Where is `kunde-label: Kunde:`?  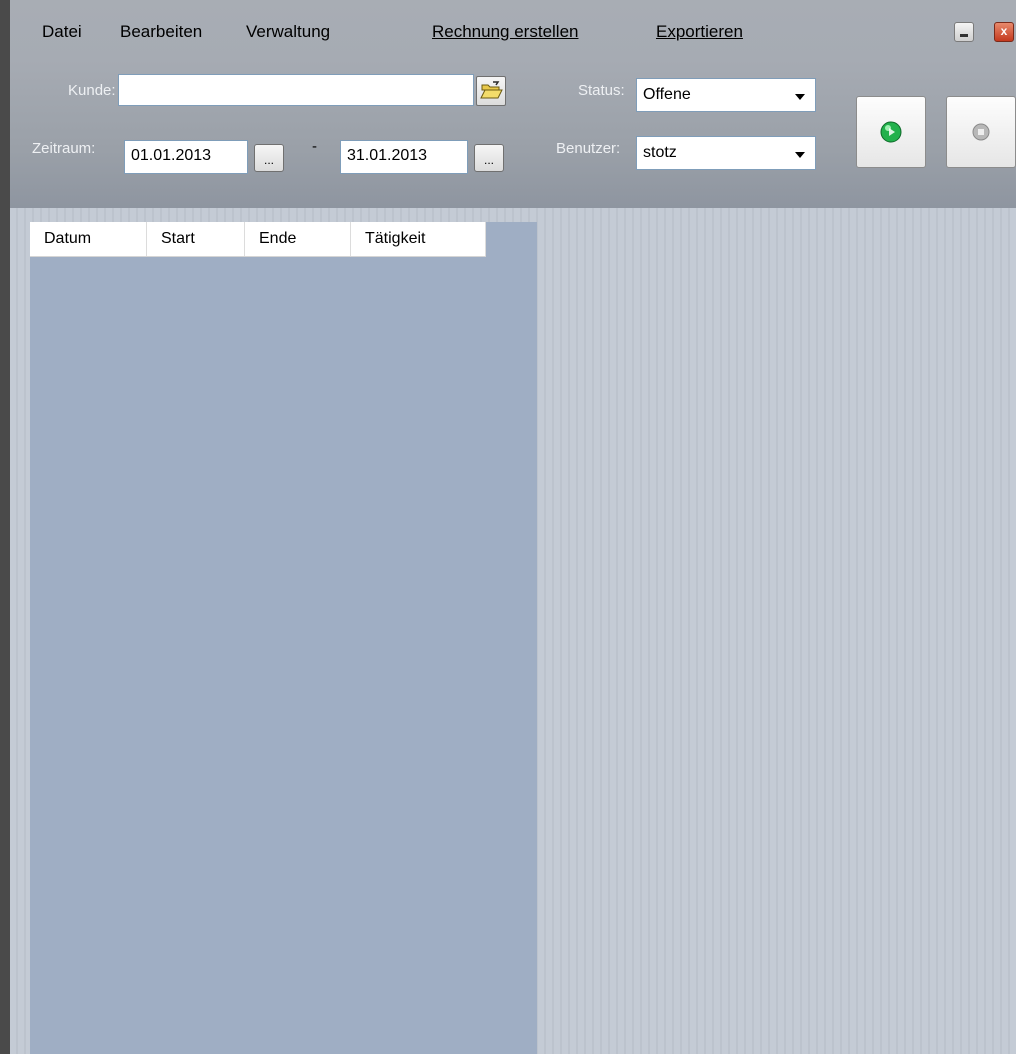 kunde-label: Kunde: is located at coordinates (92, 90).